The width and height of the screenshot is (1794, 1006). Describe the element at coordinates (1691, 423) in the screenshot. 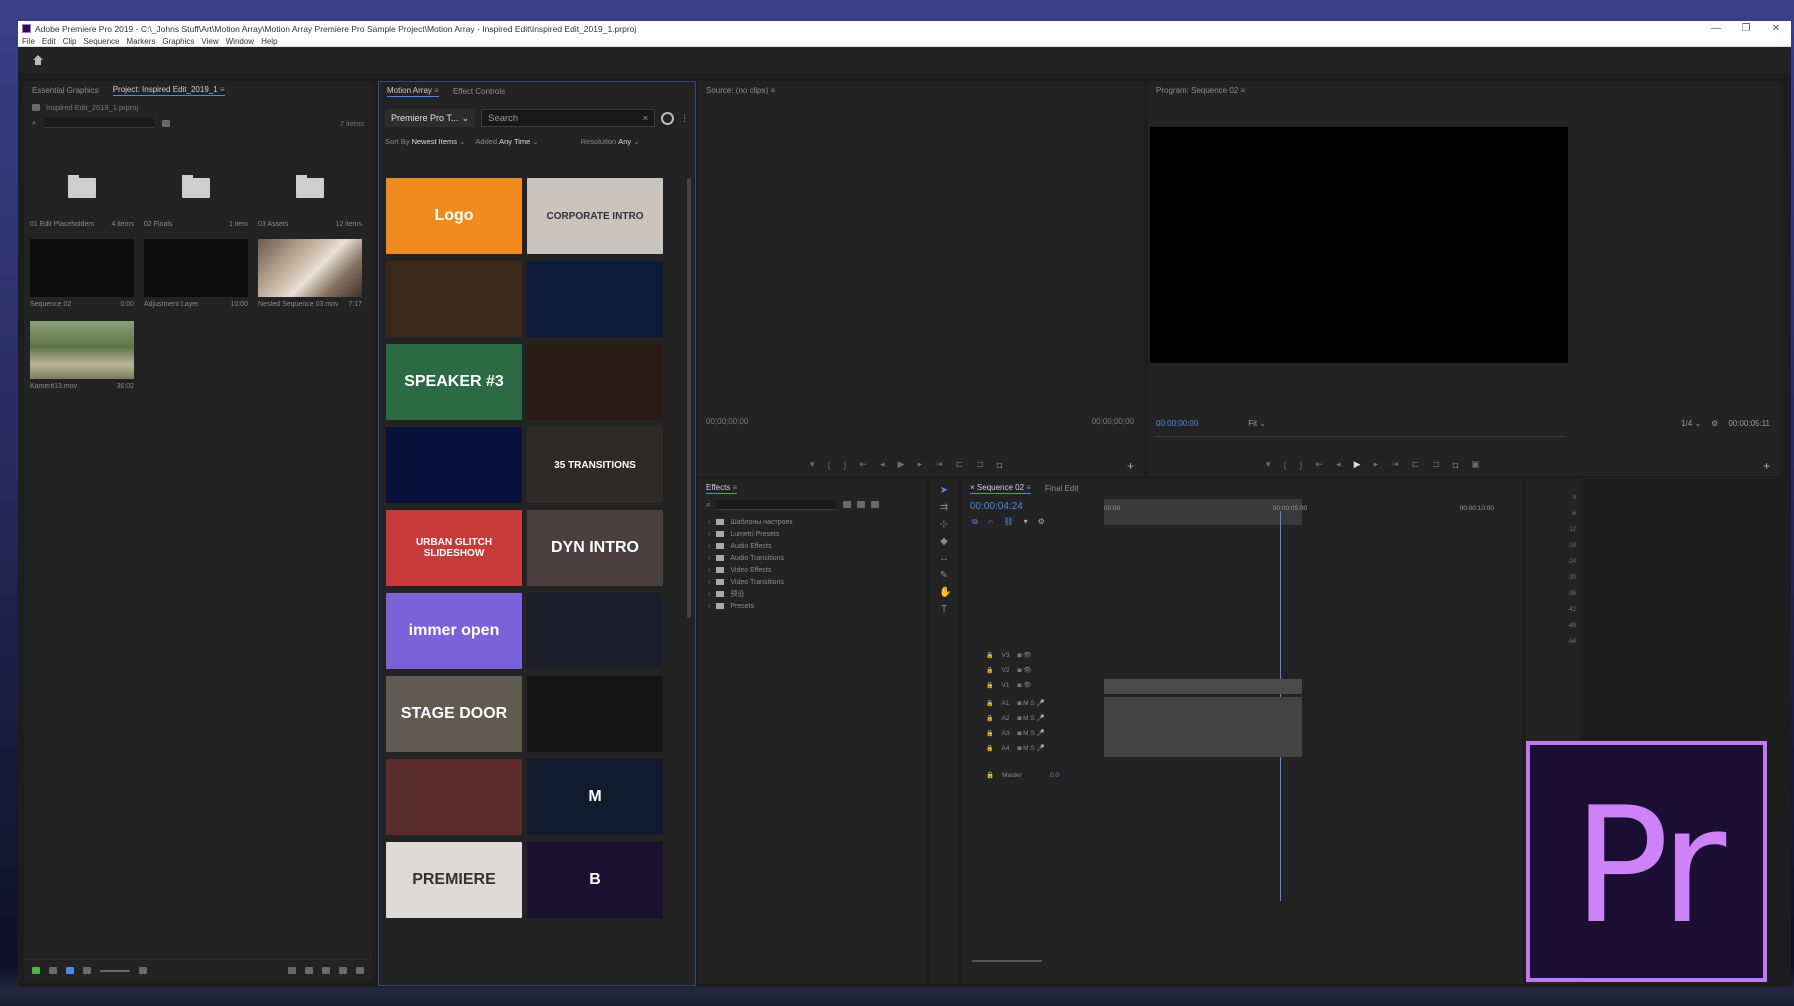

I see `resolution-dropdown: 1/4 ⌄` at that location.